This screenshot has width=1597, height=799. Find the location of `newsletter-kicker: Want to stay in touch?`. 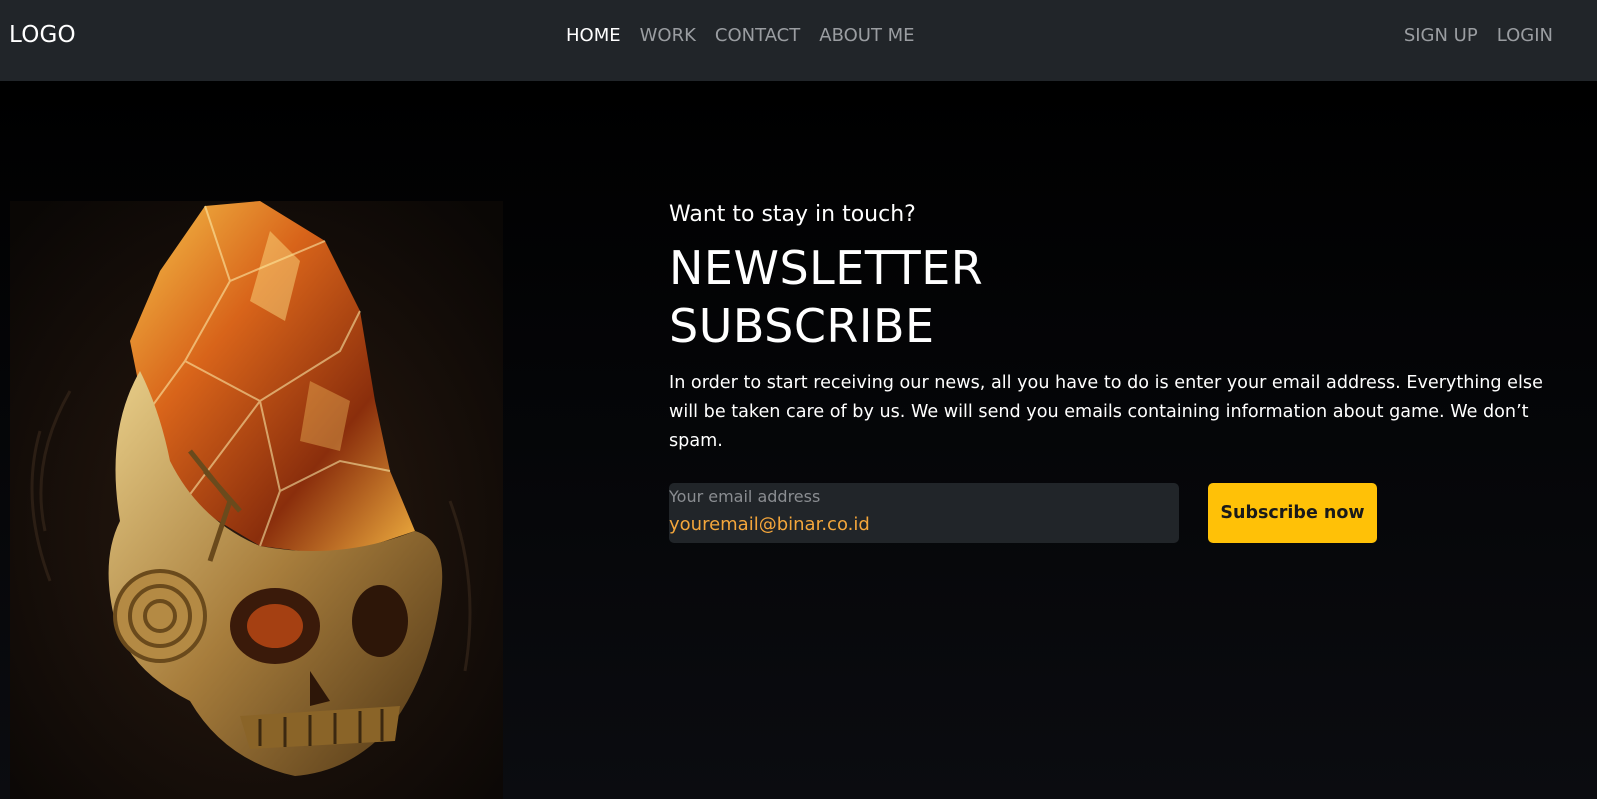

newsletter-kicker: Want to stay in touch? is located at coordinates (792, 214).